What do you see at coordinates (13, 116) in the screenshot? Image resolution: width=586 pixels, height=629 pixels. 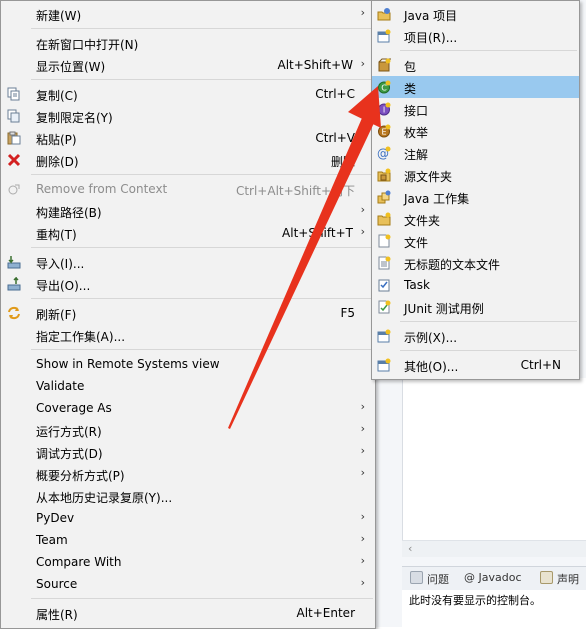 I see `copy-qualified-name-icon` at bounding box center [13, 116].